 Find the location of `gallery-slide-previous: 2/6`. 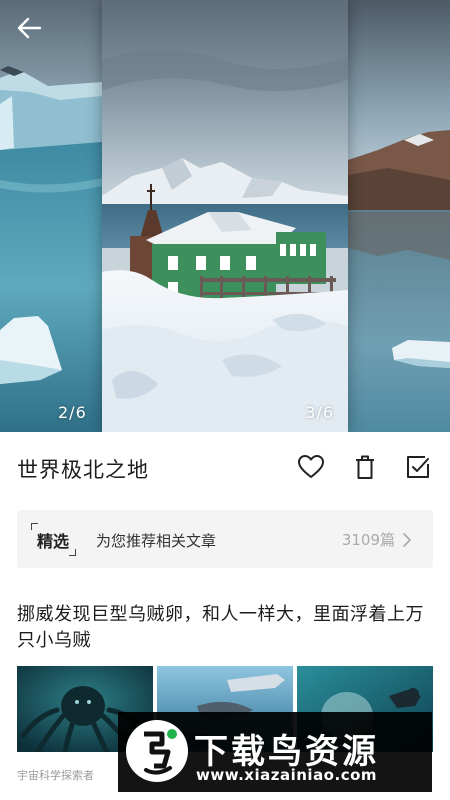

gallery-slide-previous: 2/6 is located at coordinates (51, 216).